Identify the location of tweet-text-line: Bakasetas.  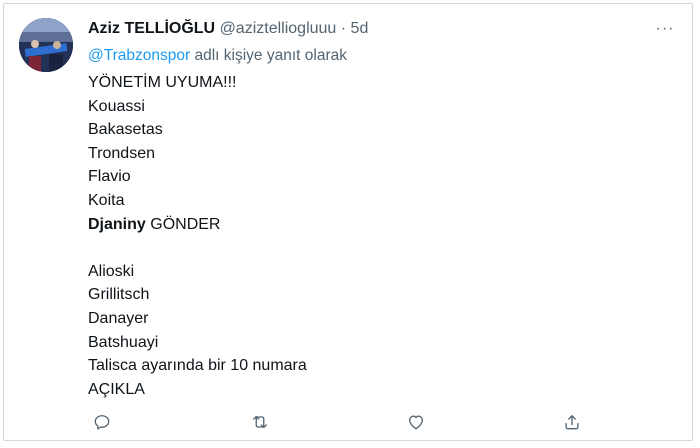
(125, 130).